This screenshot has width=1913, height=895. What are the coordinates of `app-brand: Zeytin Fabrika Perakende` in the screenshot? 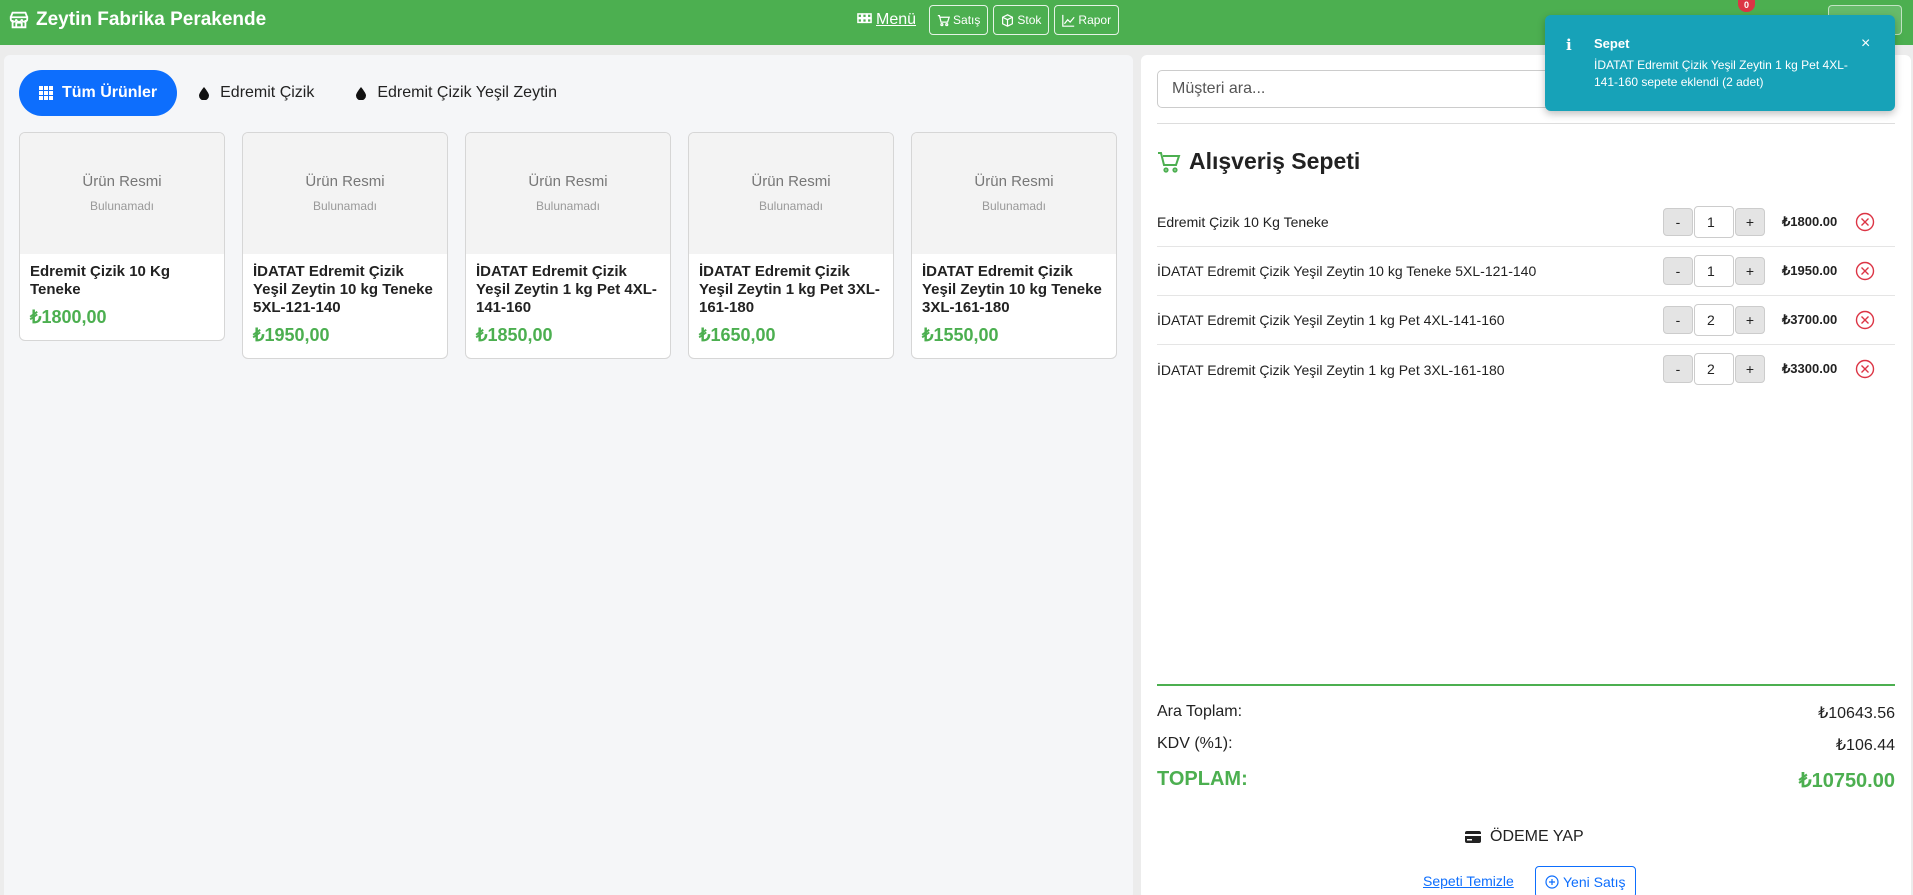 It's located at (137, 20).